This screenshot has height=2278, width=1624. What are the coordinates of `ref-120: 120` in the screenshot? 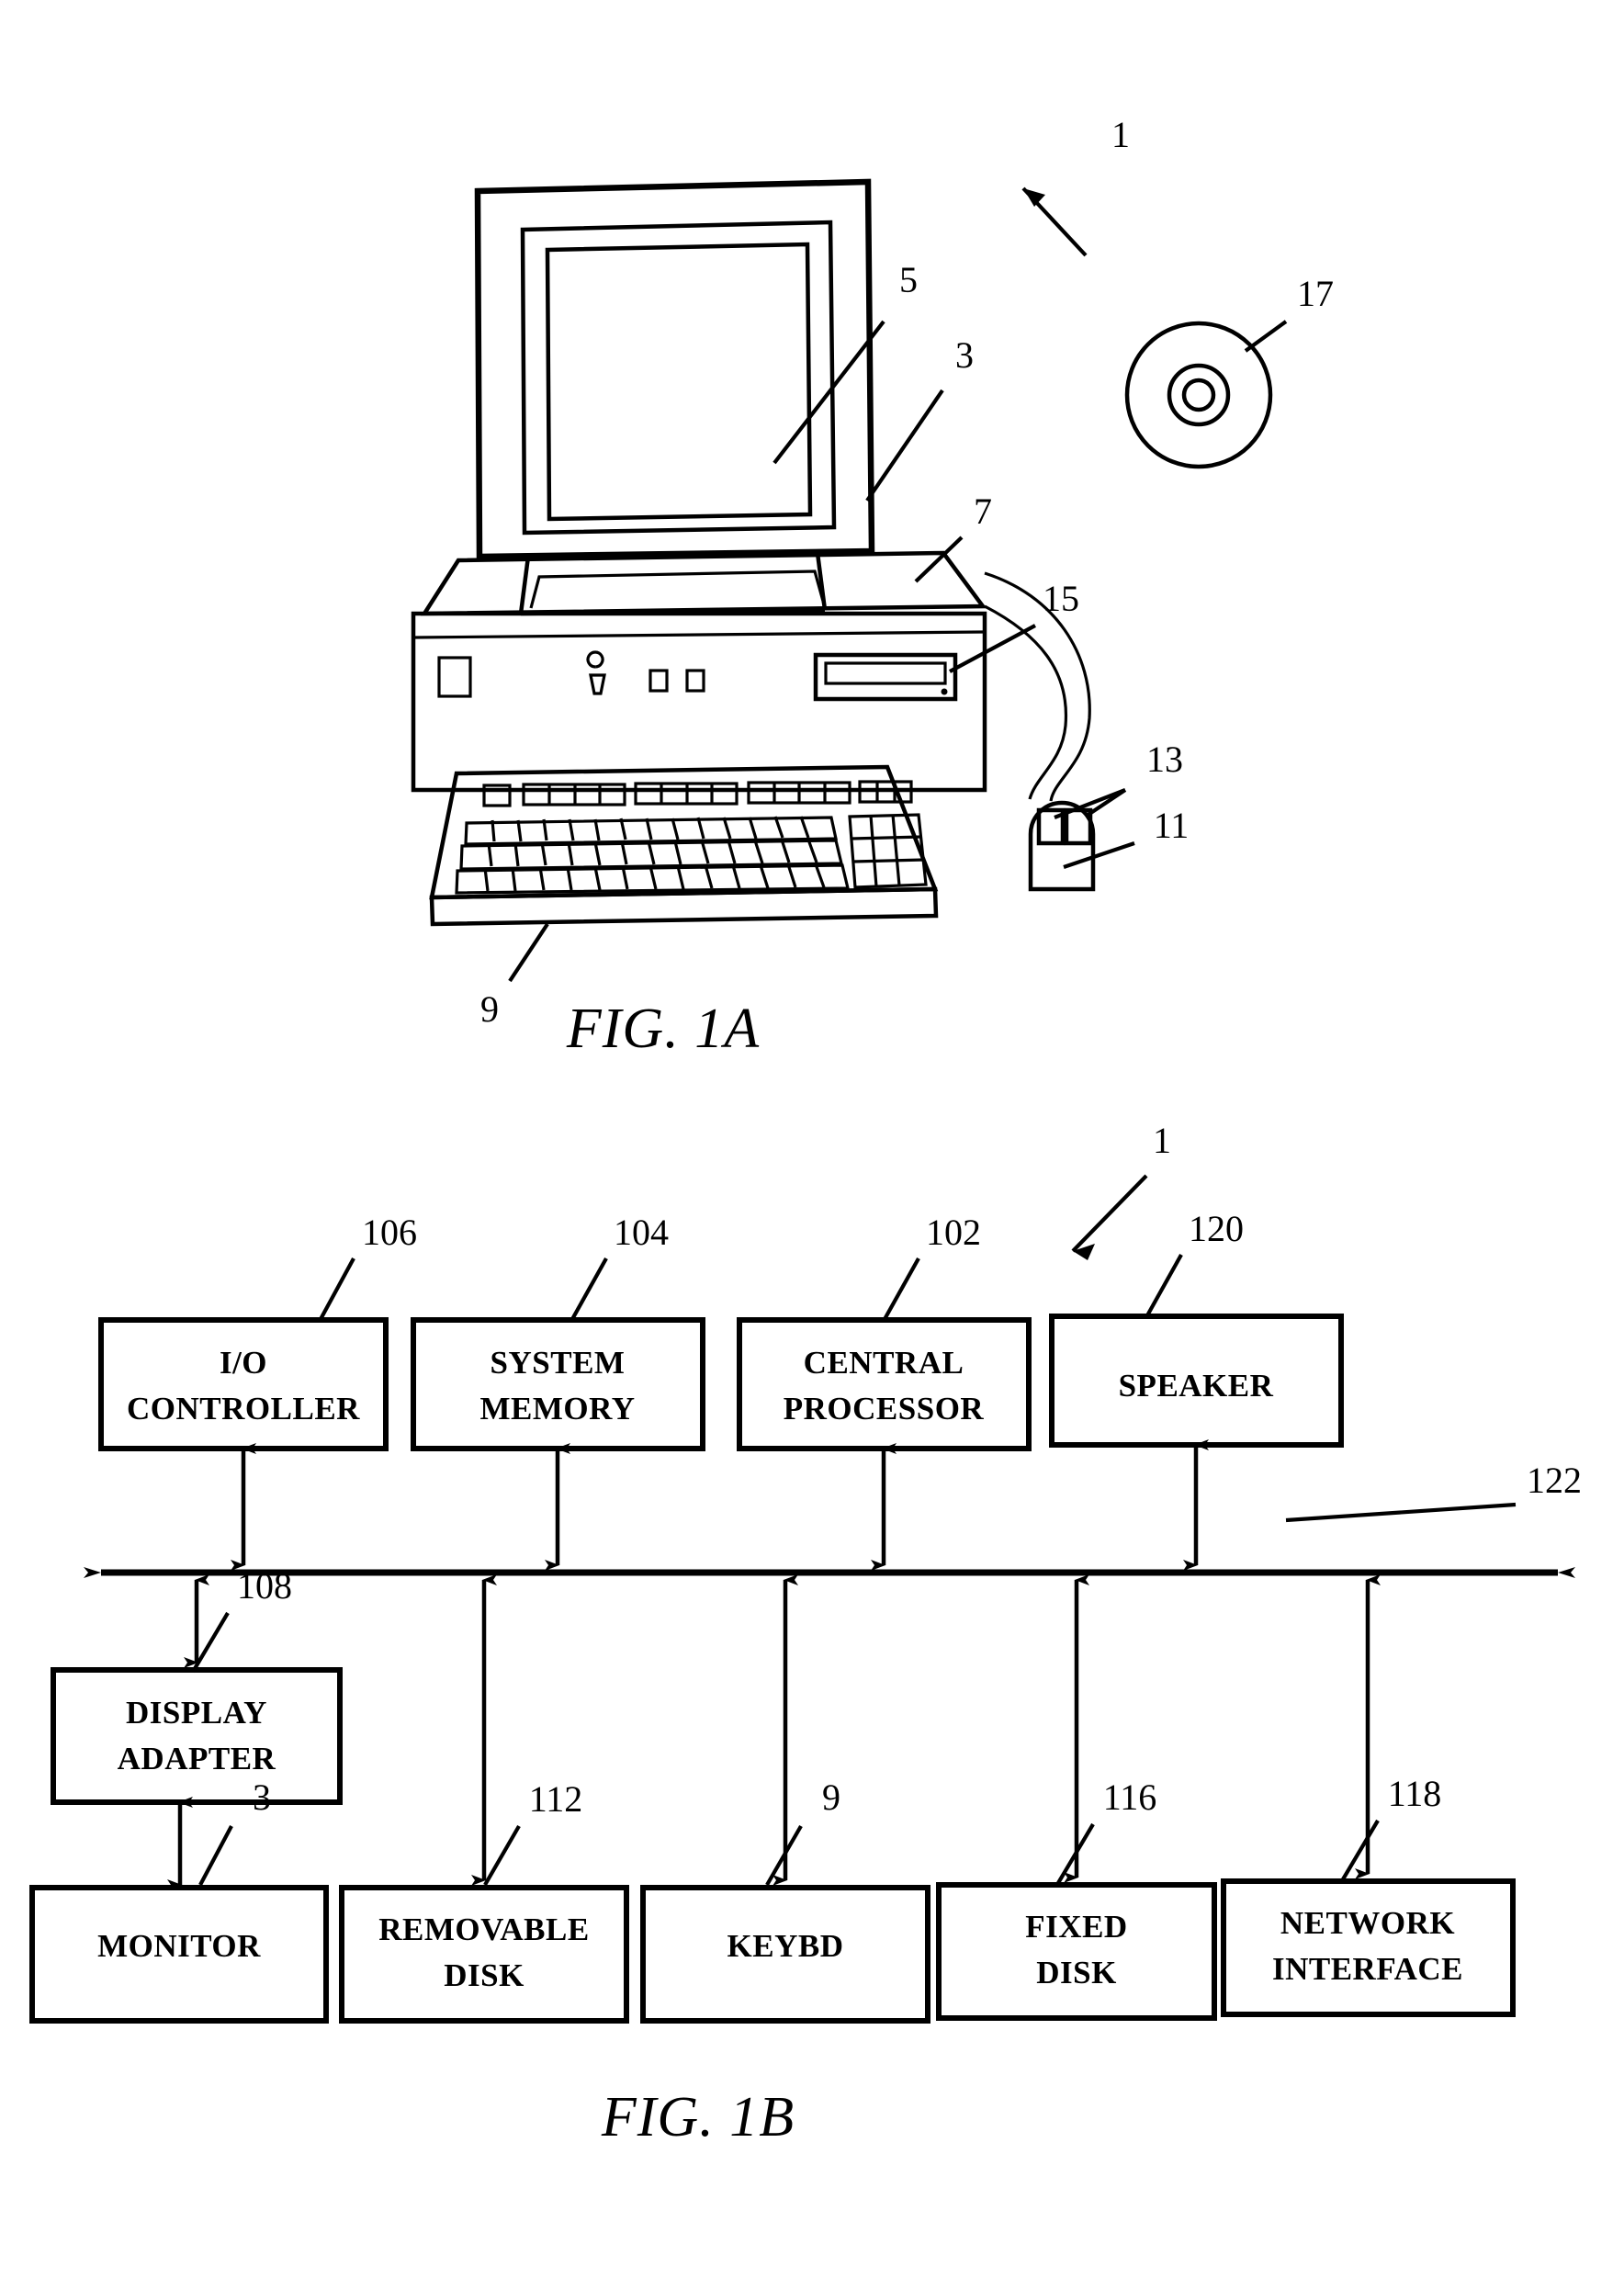 It's located at (1216, 1229).